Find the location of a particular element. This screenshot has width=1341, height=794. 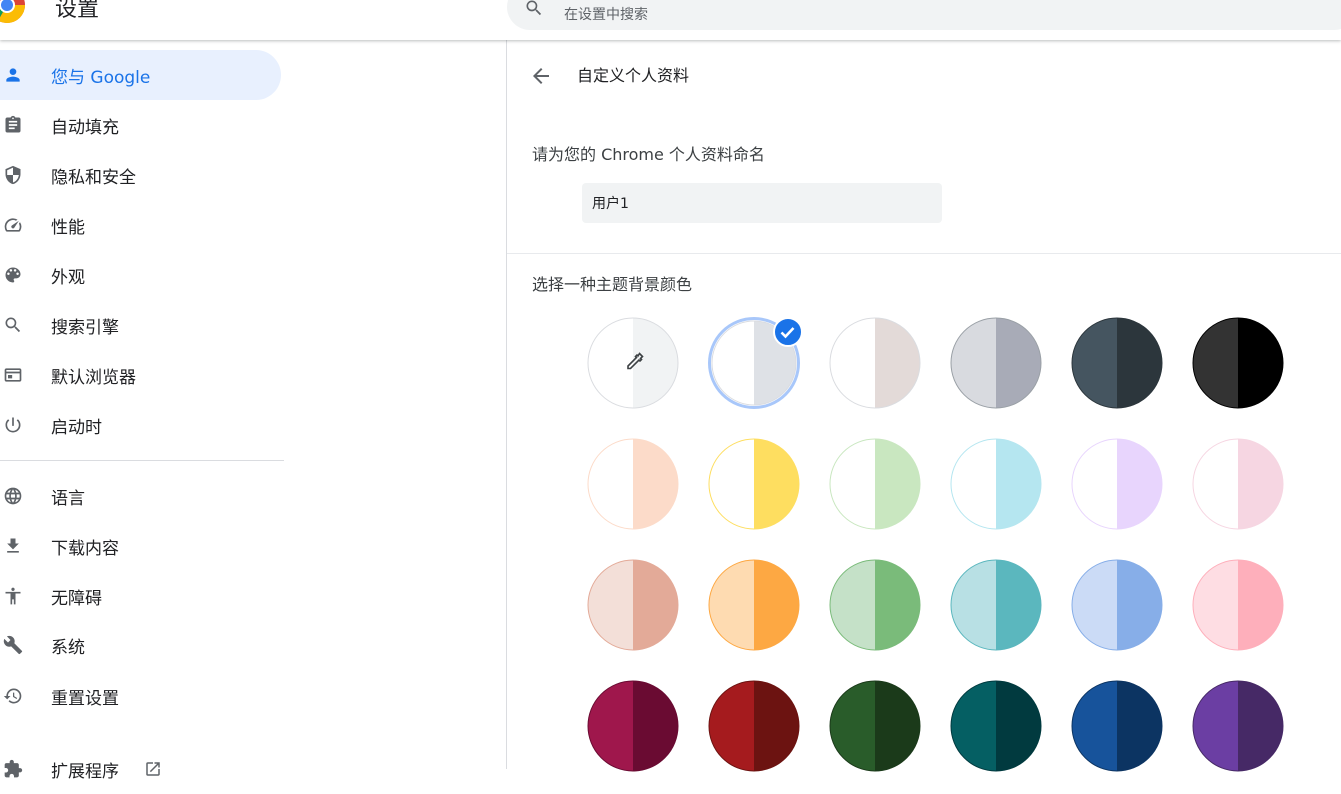

sidebar-item-label: 重置设置 is located at coordinates (85, 698).